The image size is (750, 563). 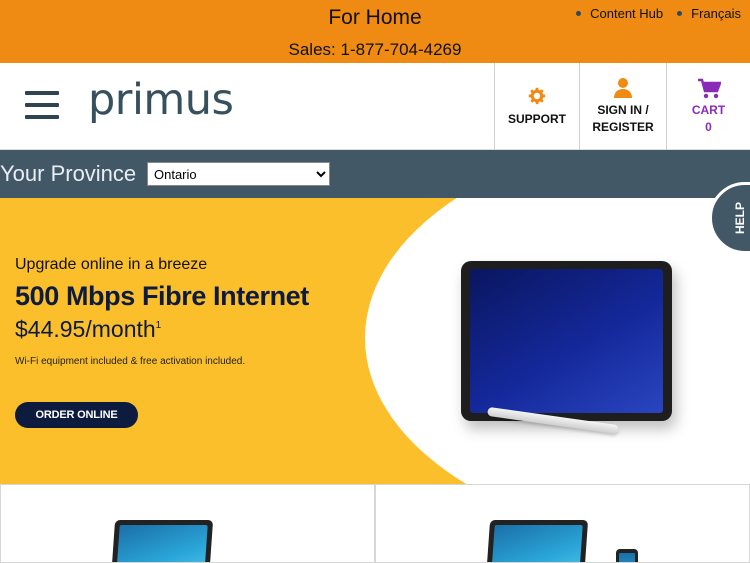 I want to click on cart-button: CART 0, so click(x=708, y=106).